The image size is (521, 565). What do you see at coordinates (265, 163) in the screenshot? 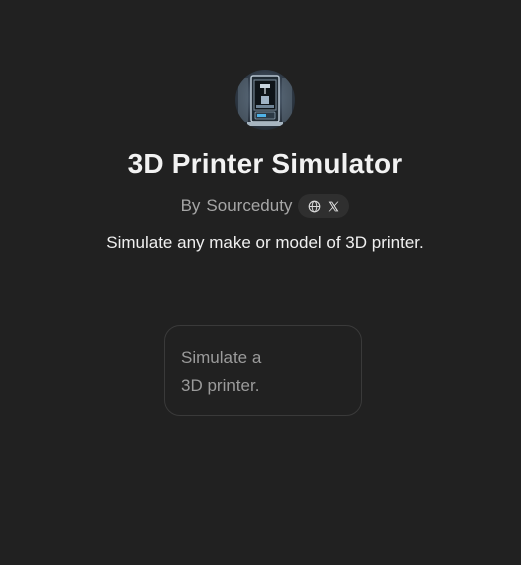
I see `gpt-title: 3D Printer Simulator` at bounding box center [265, 163].